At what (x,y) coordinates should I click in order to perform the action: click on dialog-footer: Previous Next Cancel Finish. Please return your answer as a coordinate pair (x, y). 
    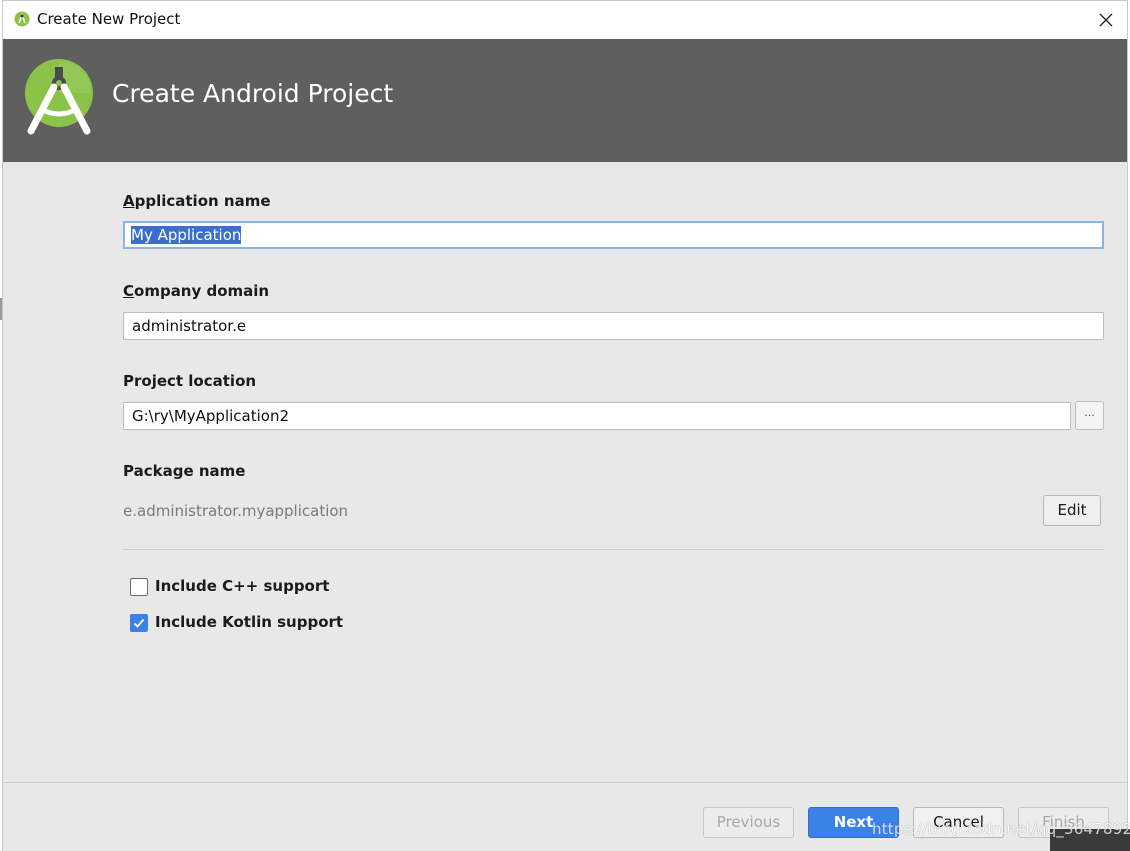
    Looking at the image, I should click on (565, 817).